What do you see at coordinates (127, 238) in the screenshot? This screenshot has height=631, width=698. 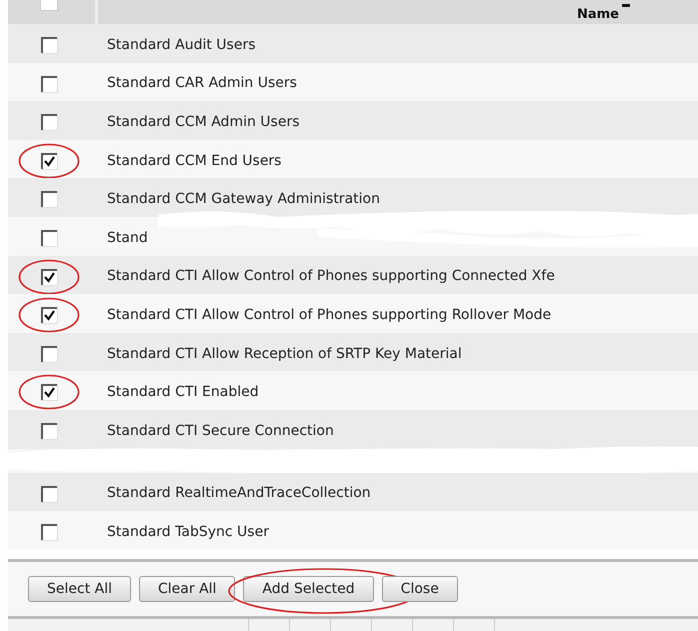 I see `group-name: Stand` at bounding box center [127, 238].